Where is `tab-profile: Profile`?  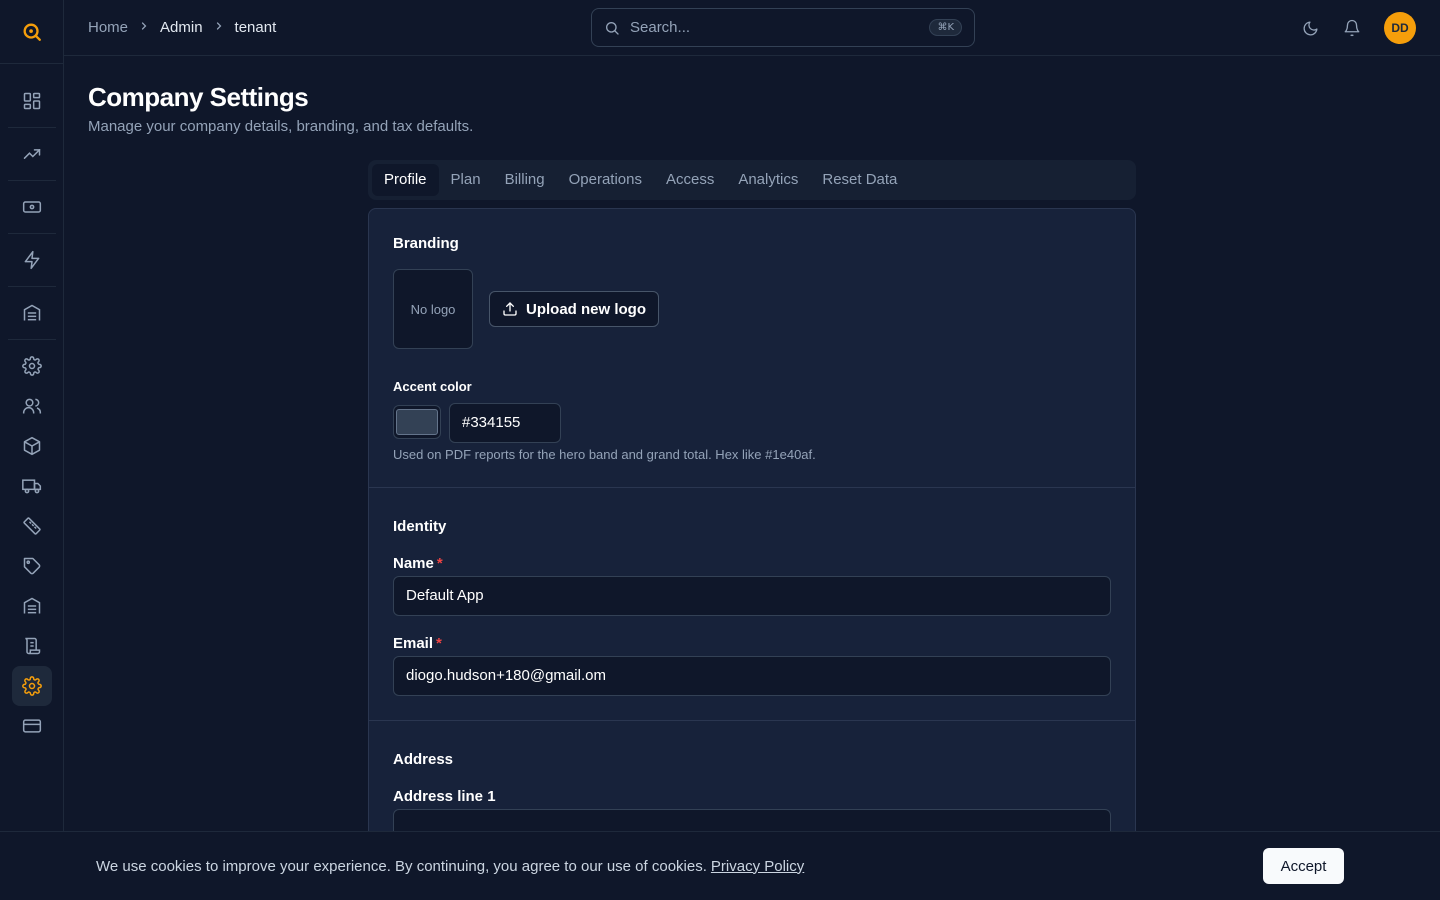 tab-profile: Profile is located at coordinates (405, 180).